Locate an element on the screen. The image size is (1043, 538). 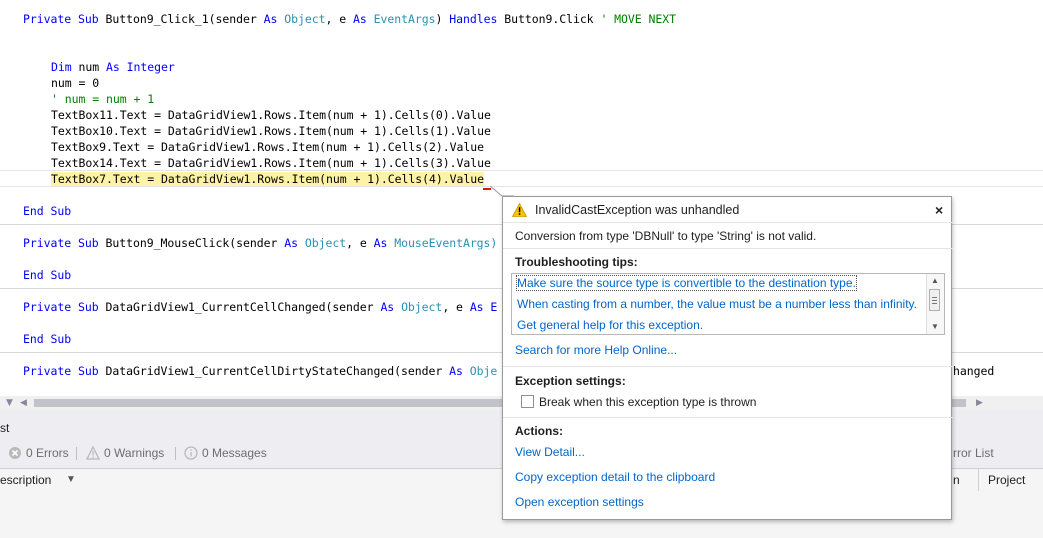
code-line: num = 0 is located at coordinates (75, 83).